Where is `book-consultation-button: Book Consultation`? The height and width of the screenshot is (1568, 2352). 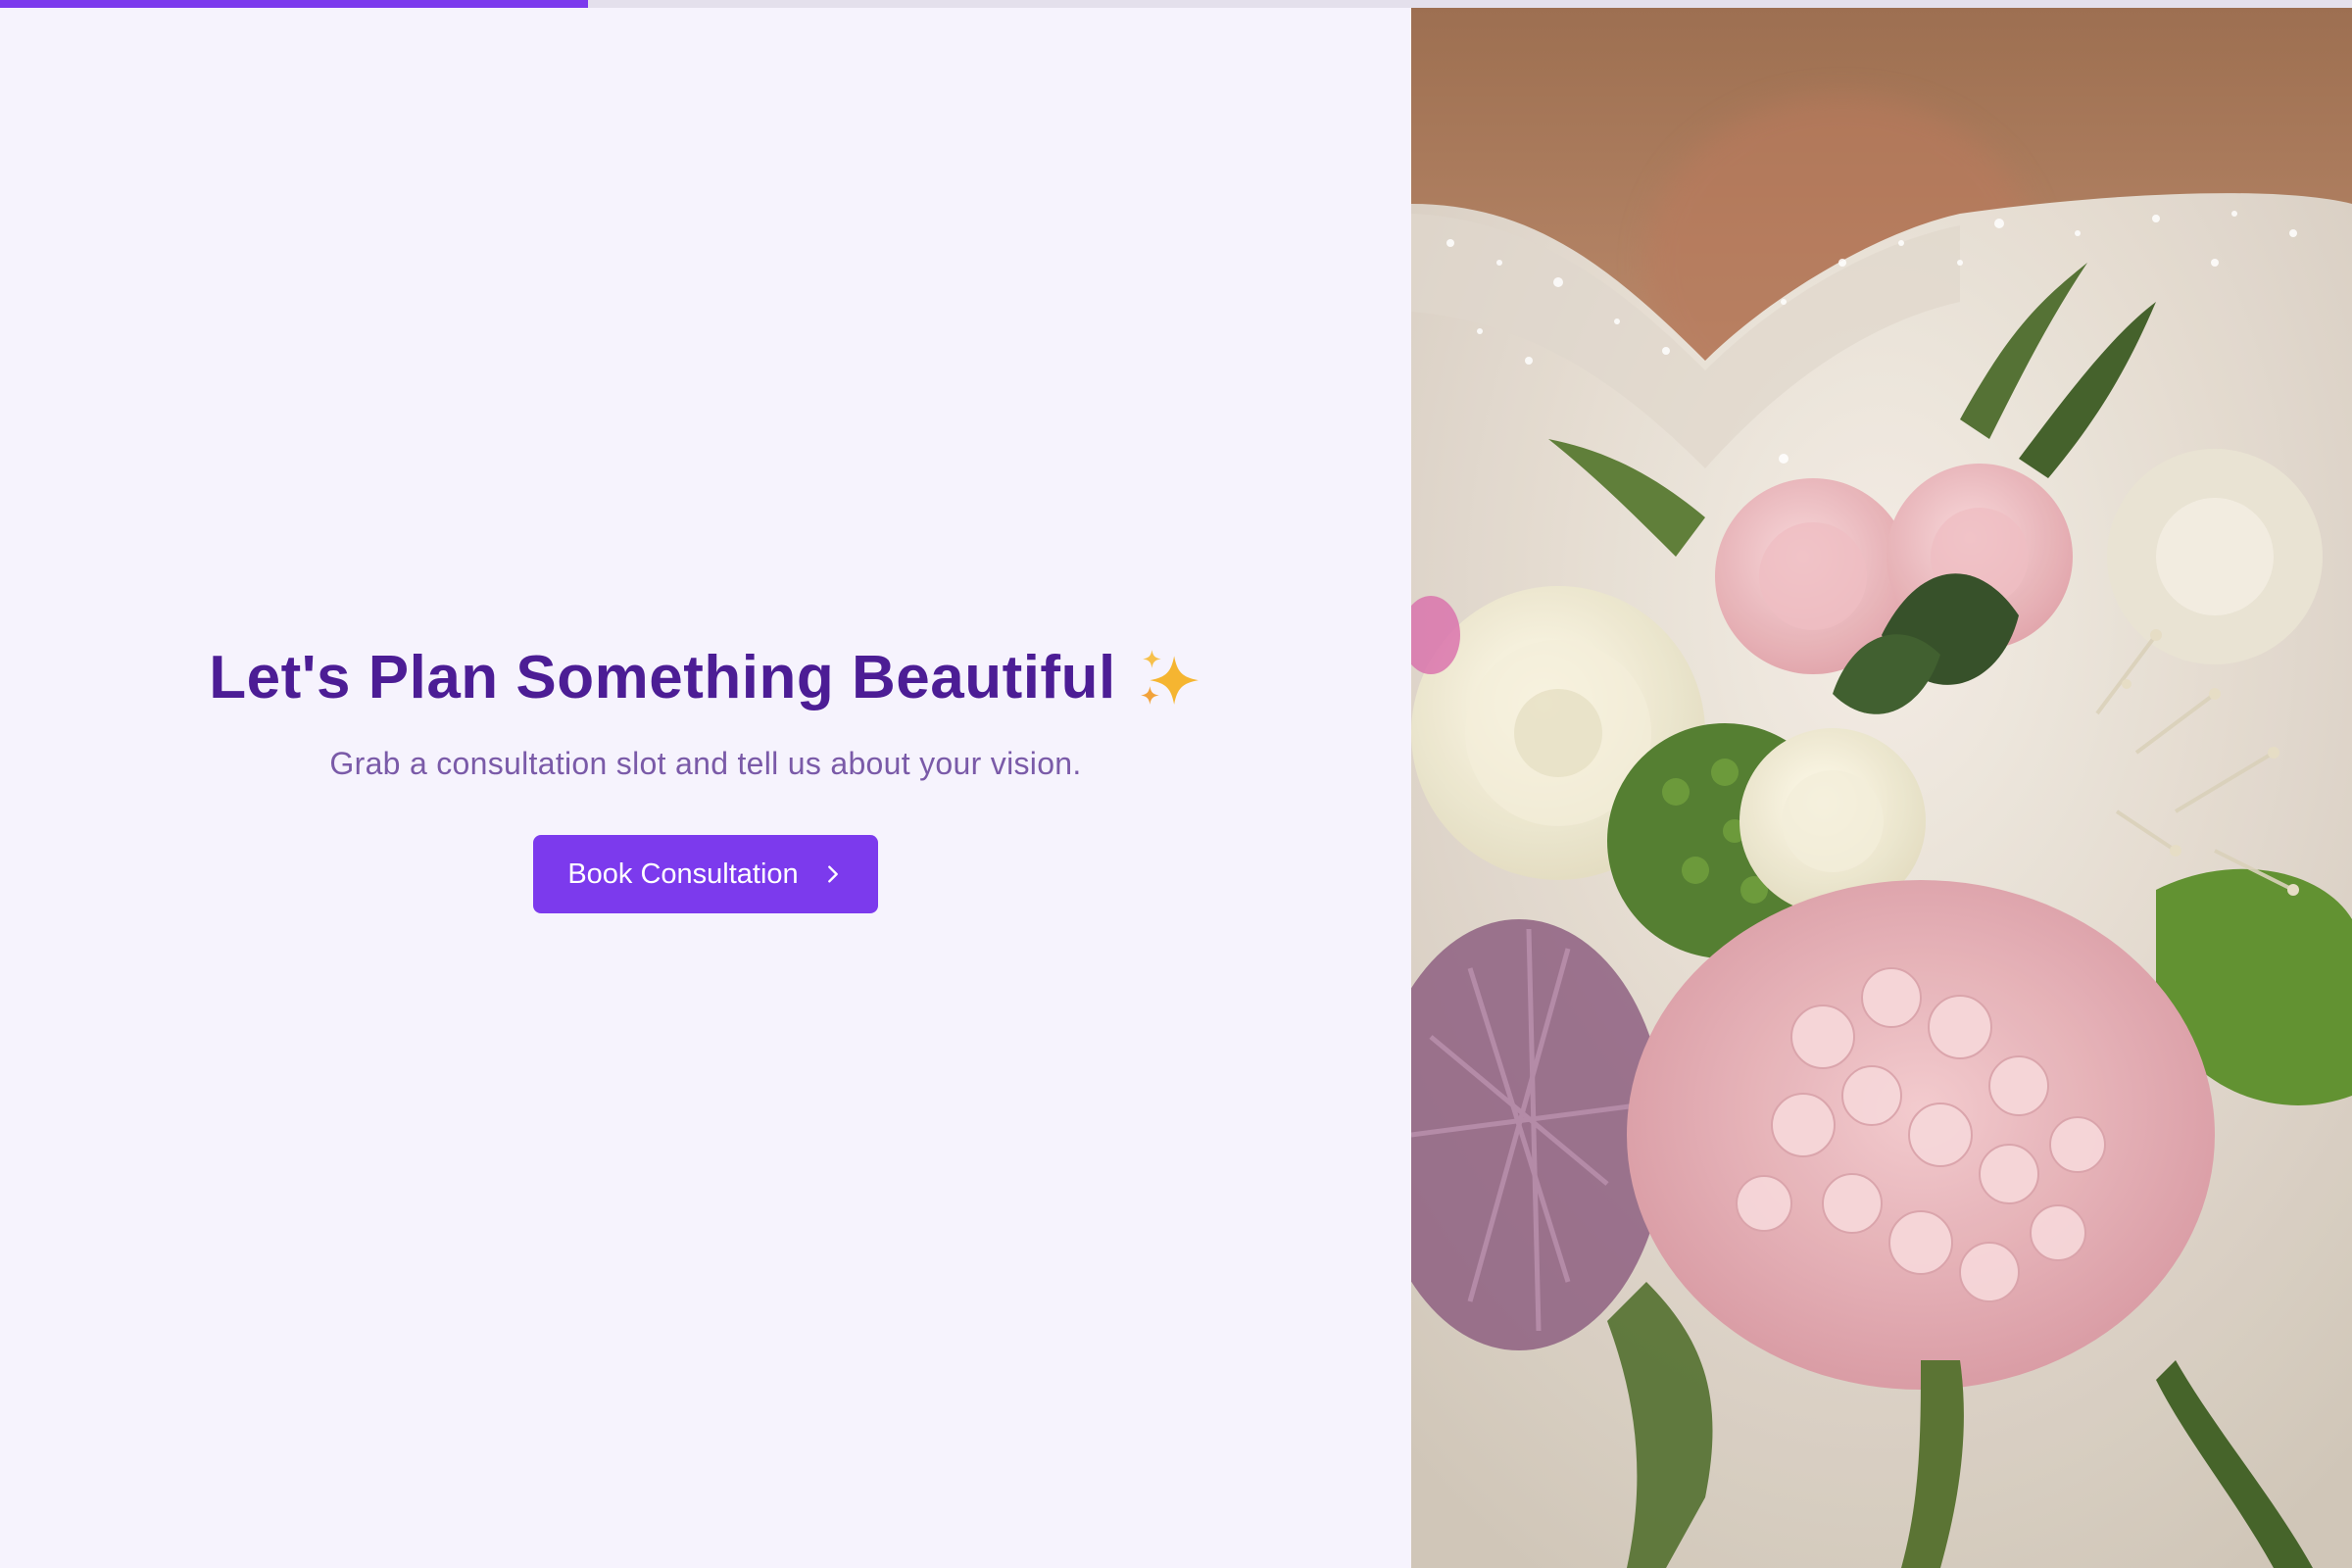 book-consultation-button: Book Consultation is located at coordinates (705, 874).